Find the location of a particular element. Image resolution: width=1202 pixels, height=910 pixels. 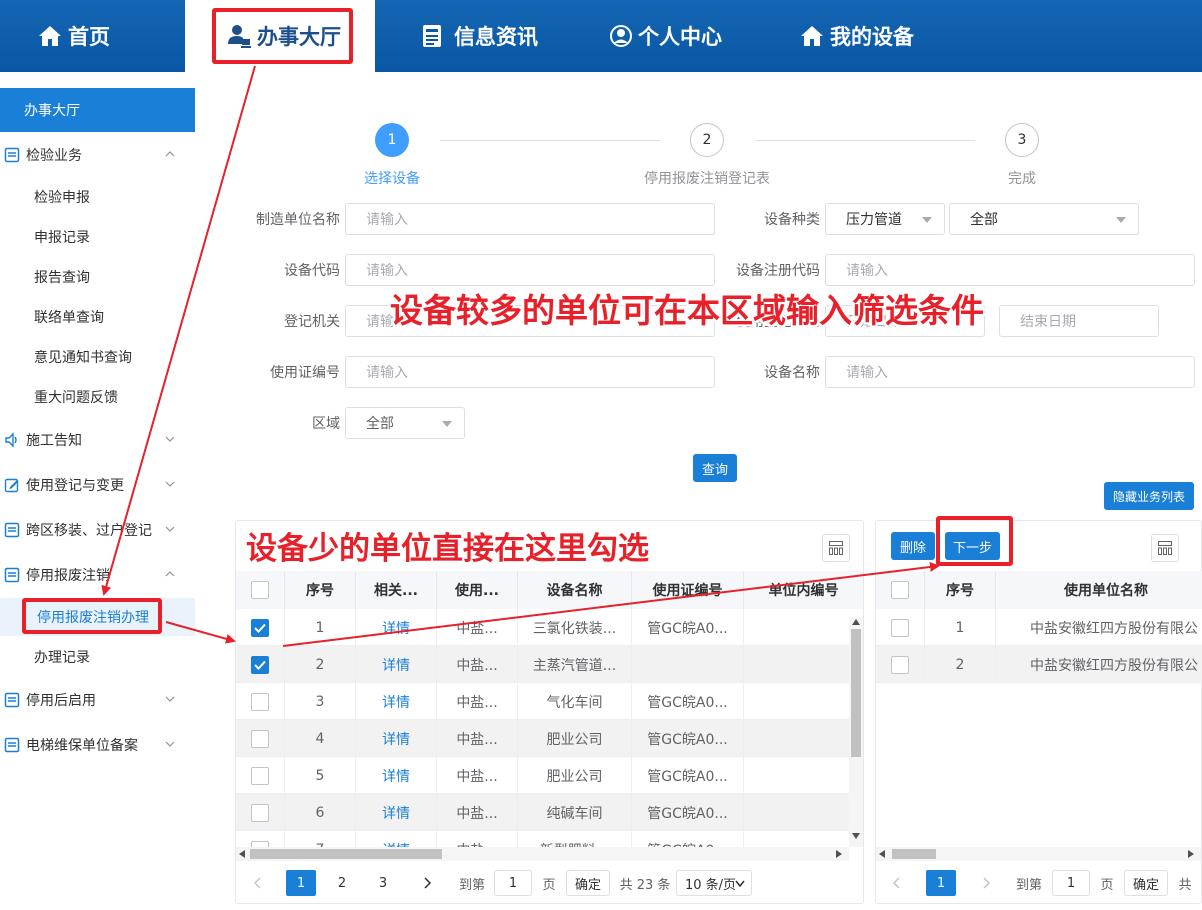

hide-business-list-button: 隐藏业务列表 is located at coordinates (1149, 496).